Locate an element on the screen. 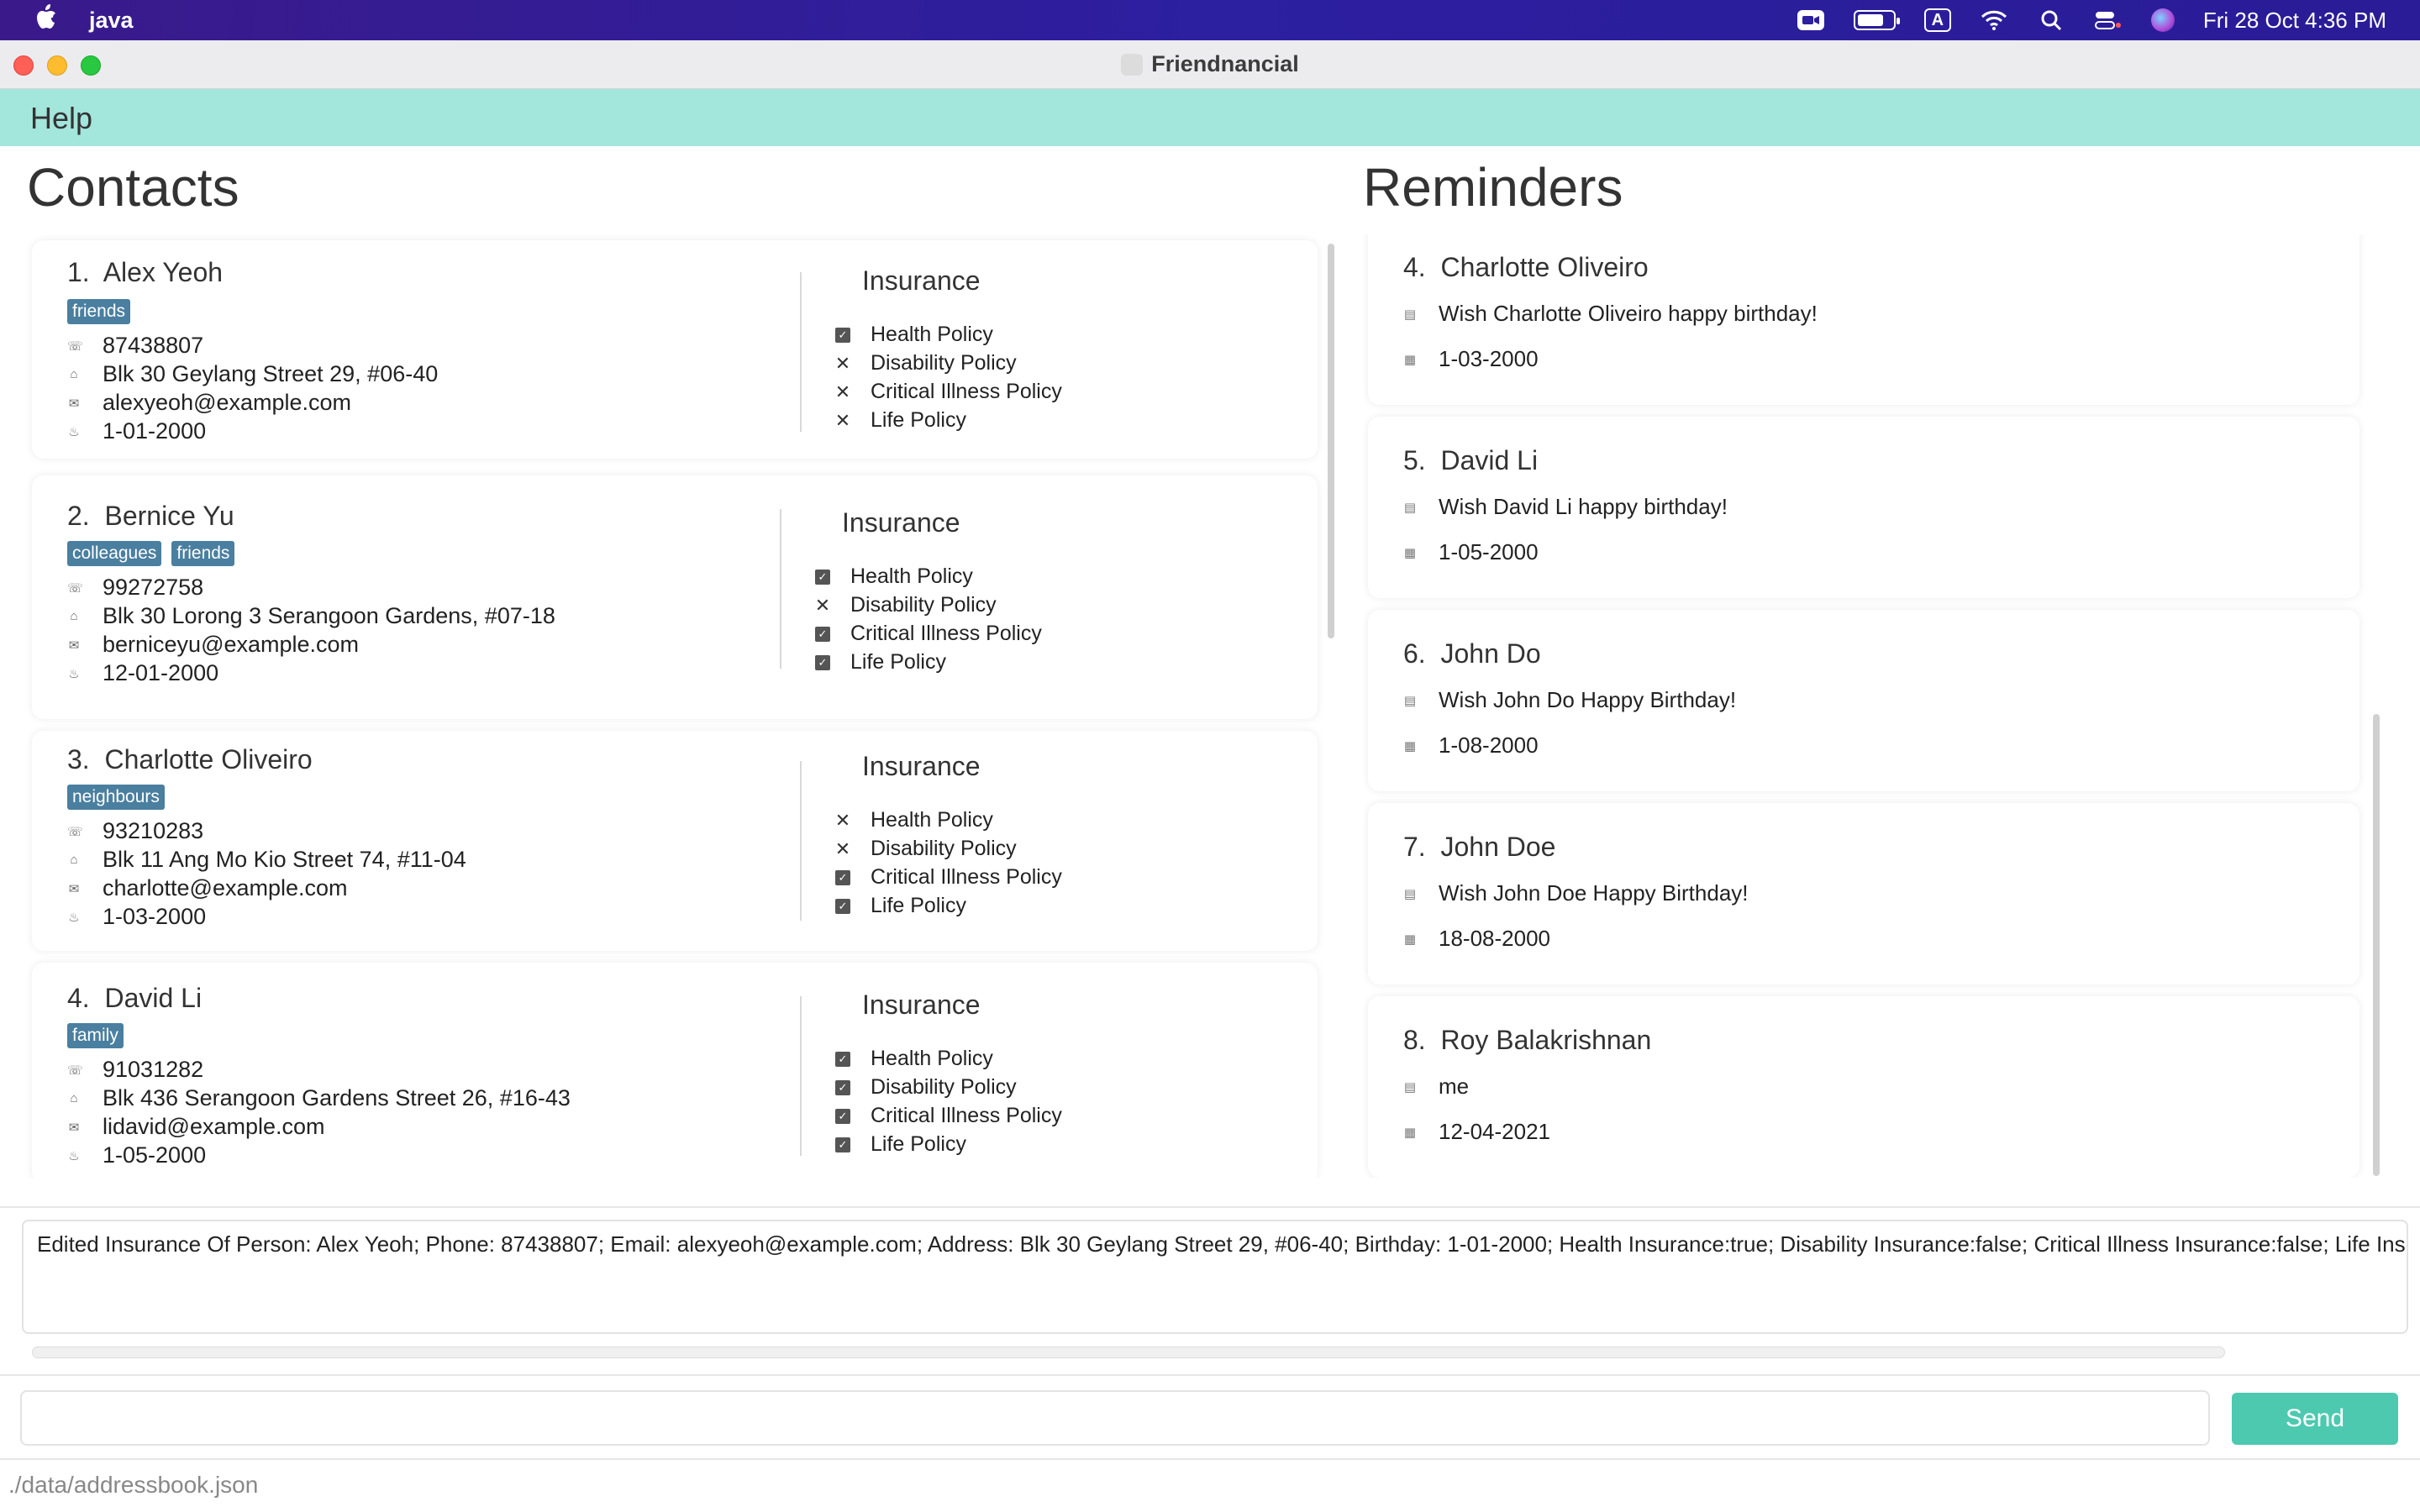 The height and width of the screenshot is (1512, 2420). contact-email: lidavid@example.com is located at coordinates (214, 1126).